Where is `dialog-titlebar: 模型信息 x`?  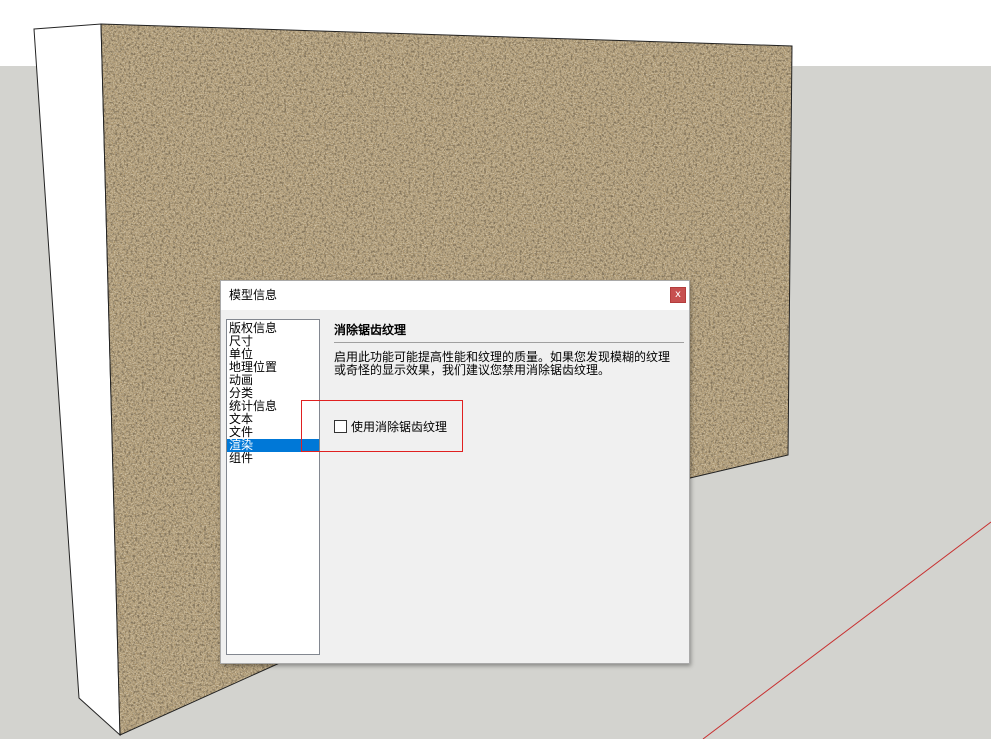 dialog-titlebar: 模型信息 x is located at coordinates (455, 295).